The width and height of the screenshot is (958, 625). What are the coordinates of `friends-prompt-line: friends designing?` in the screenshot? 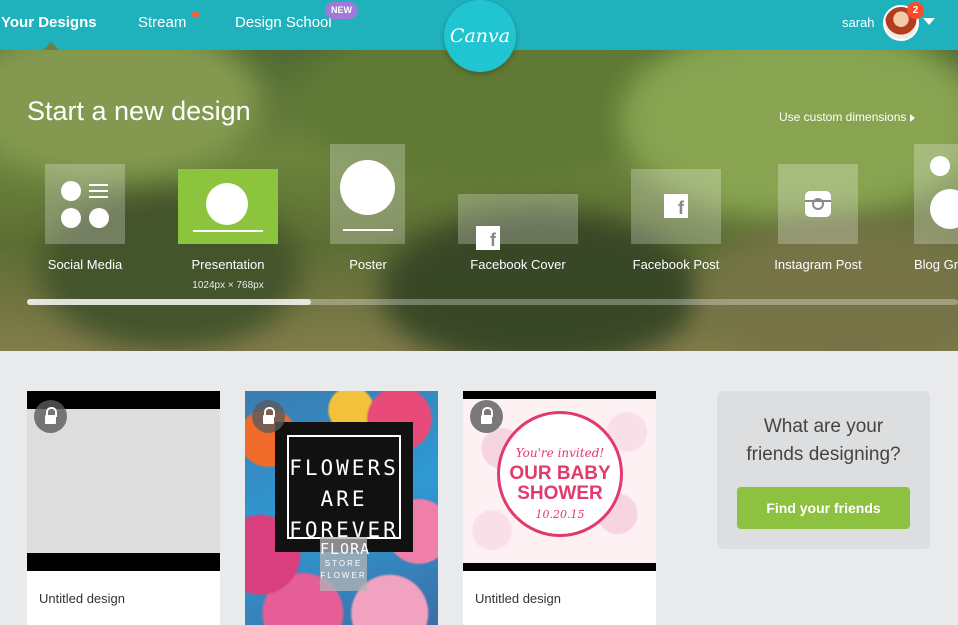 It's located at (823, 454).